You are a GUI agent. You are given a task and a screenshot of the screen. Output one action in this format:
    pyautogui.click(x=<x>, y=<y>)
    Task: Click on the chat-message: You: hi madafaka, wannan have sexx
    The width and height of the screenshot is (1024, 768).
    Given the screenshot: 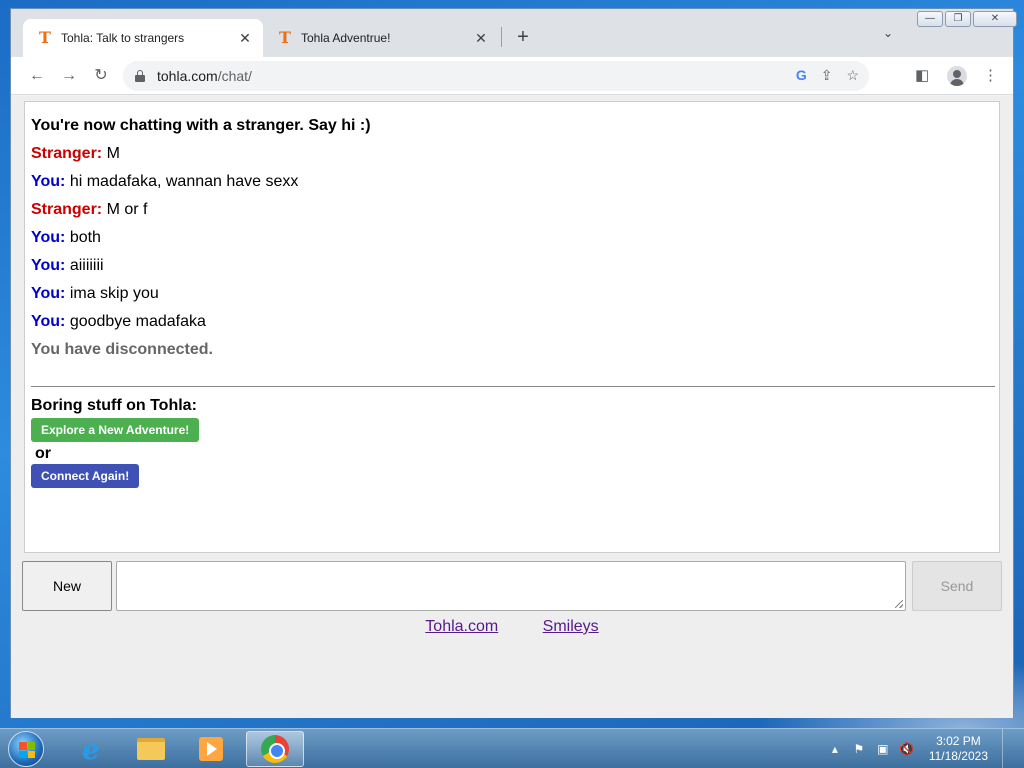 What is the action you would take?
    pyautogui.click(x=512, y=186)
    